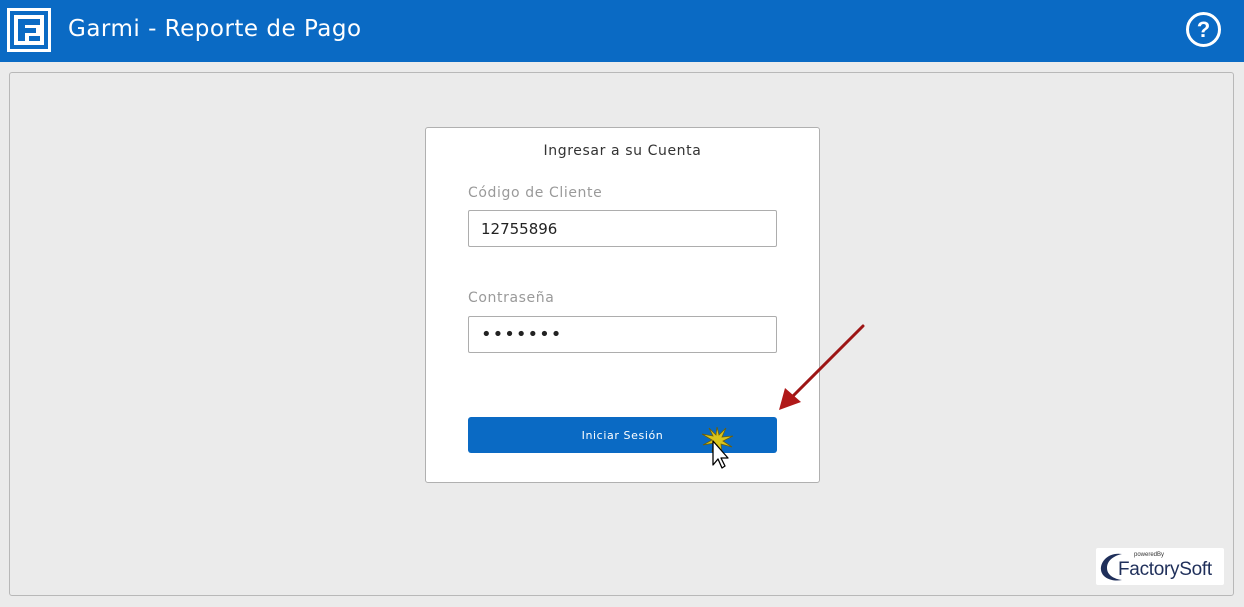 This screenshot has height=607, width=1244. Describe the element at coordinates (622, 31) in the screenshot. I see `app-header: Garmi - Reporte de Pago ?` at that location.